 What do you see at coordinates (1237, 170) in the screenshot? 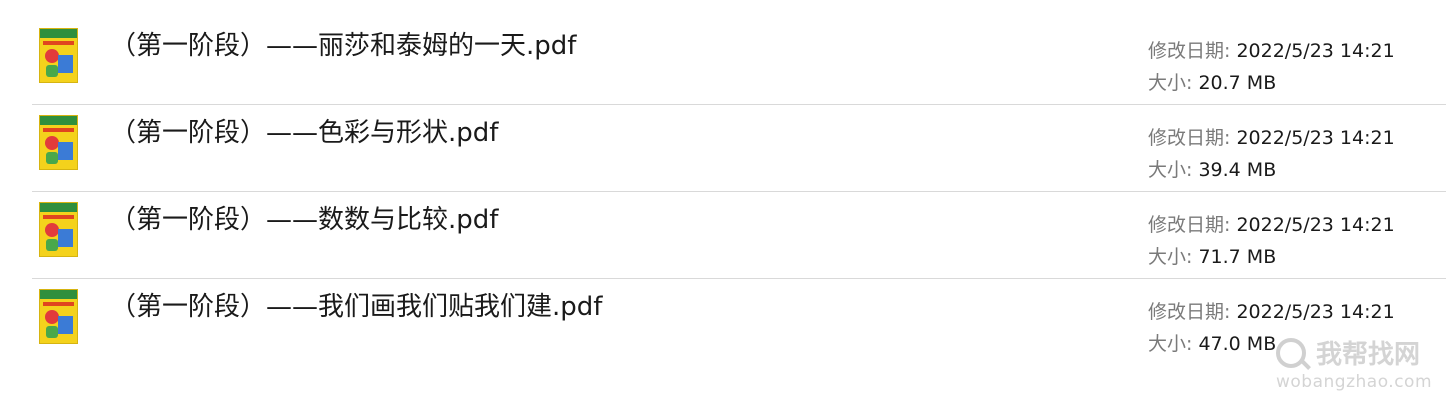
I see `size-value: 39.4 MB` at bounding box center [1237, 170].